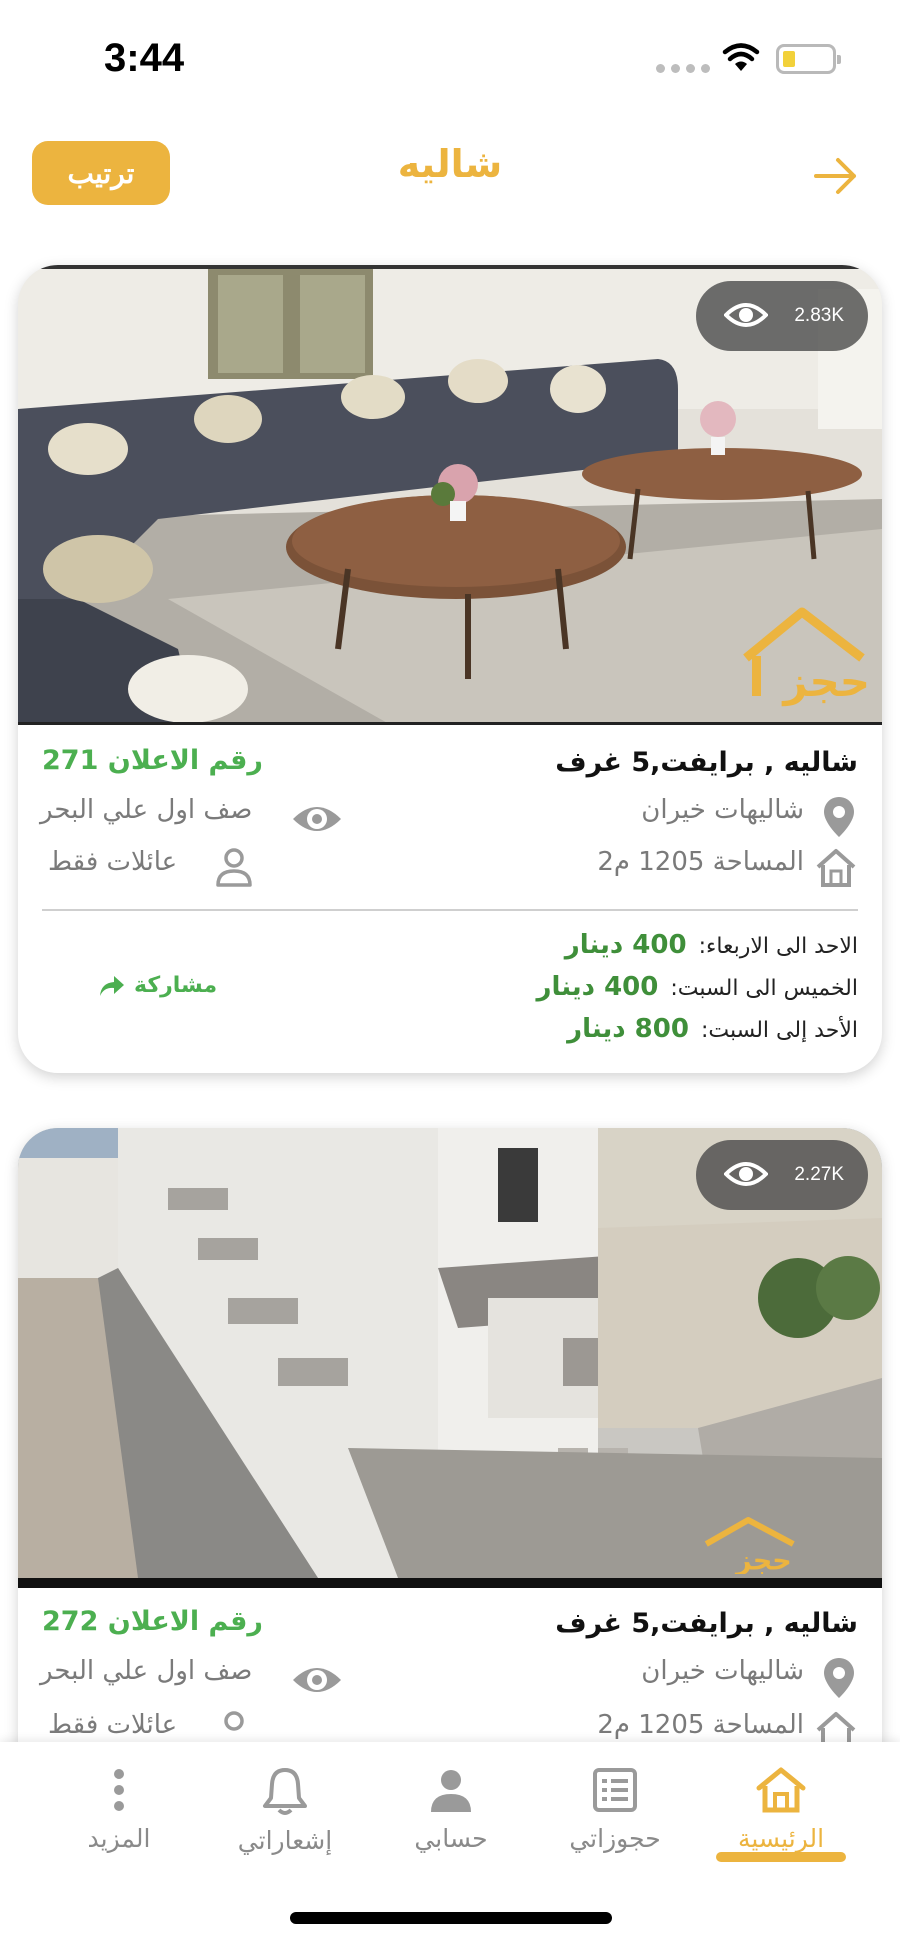 The height and width of the screenshot is (1947, 900). Describe the element at coordinates (119, 1838) in the screenshot. I see `nav-label: المزيد` at that location.